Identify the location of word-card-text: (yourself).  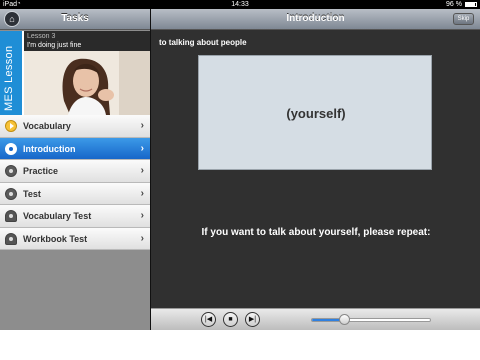
(316, 113).